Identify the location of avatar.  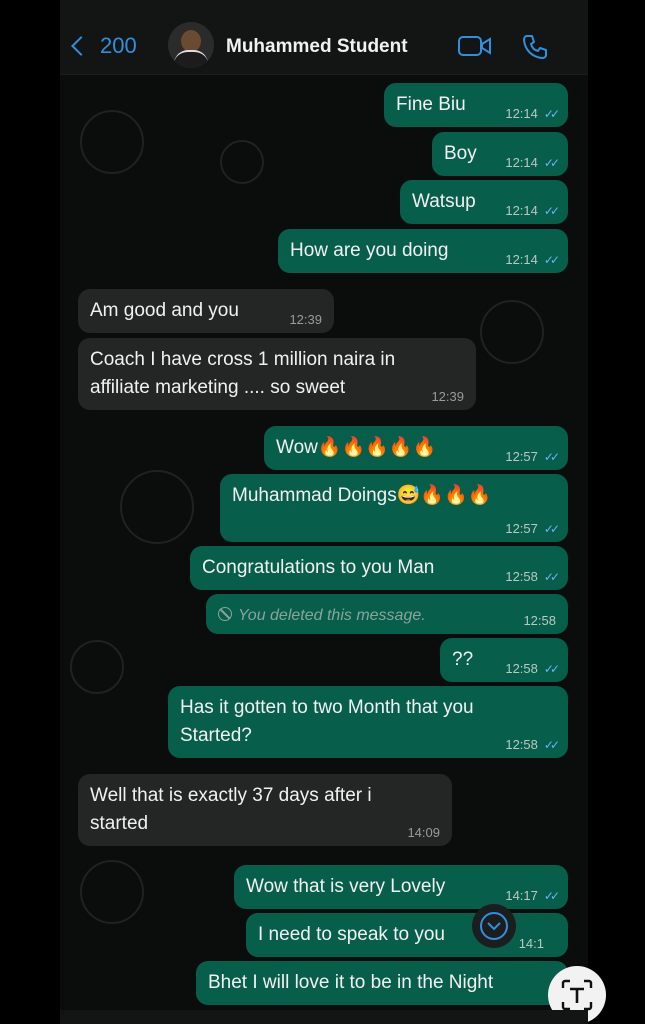
(191, 45).